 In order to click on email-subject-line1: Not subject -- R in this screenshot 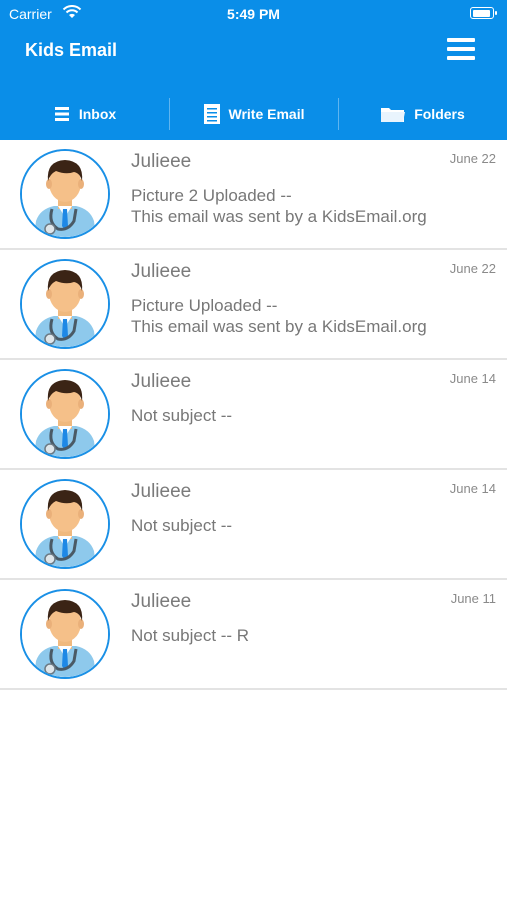, I will do `click(190, 635)`.